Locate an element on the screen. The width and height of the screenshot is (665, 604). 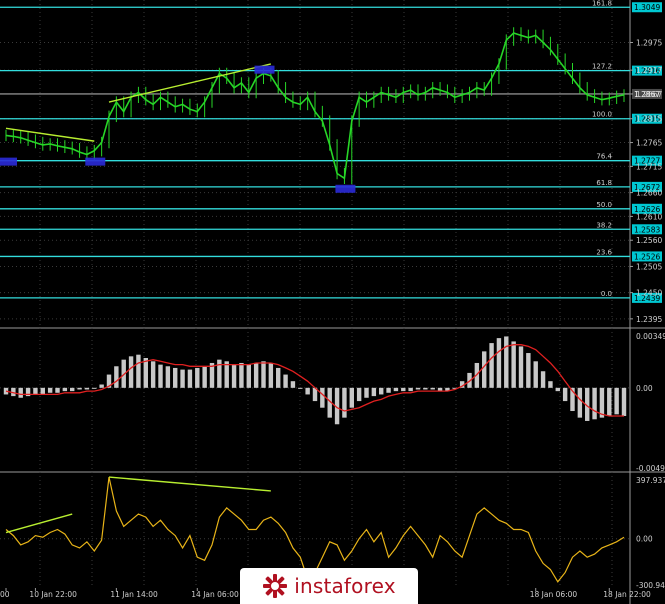
fib-level-label: 61.8 is located at coordinates (604, 183).